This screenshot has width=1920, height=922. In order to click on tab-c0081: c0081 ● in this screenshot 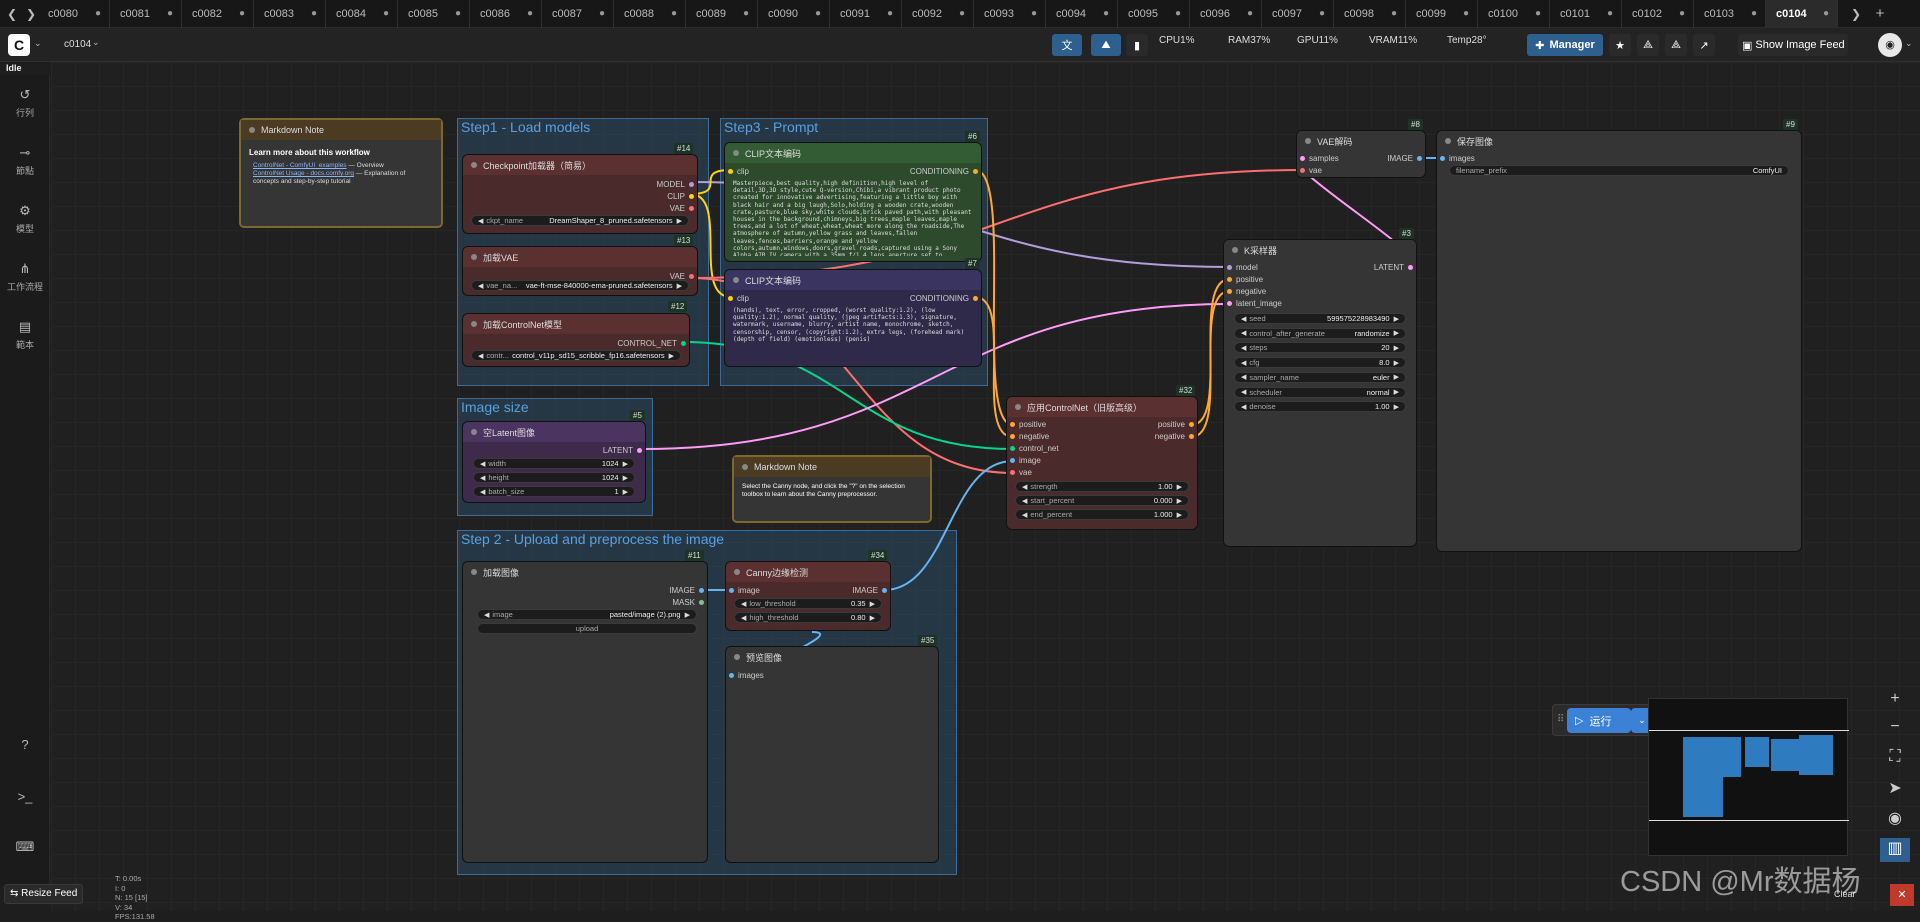, I will do `click(146, 14)`.